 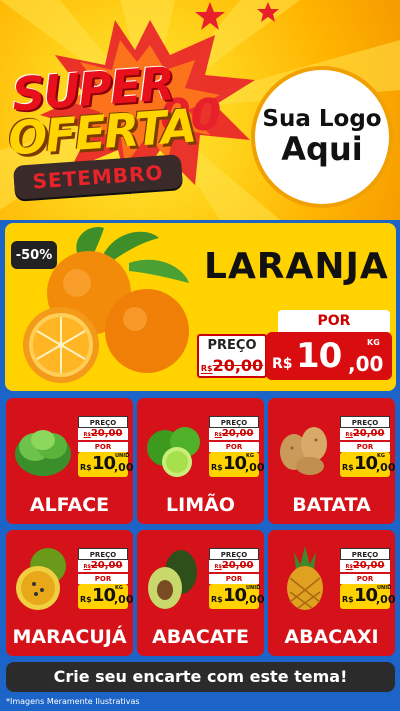 What do you see at coordinates (200, 505) in the screenshot?
I see `product-name: LIMÃO` at bounding box center [200, 505].